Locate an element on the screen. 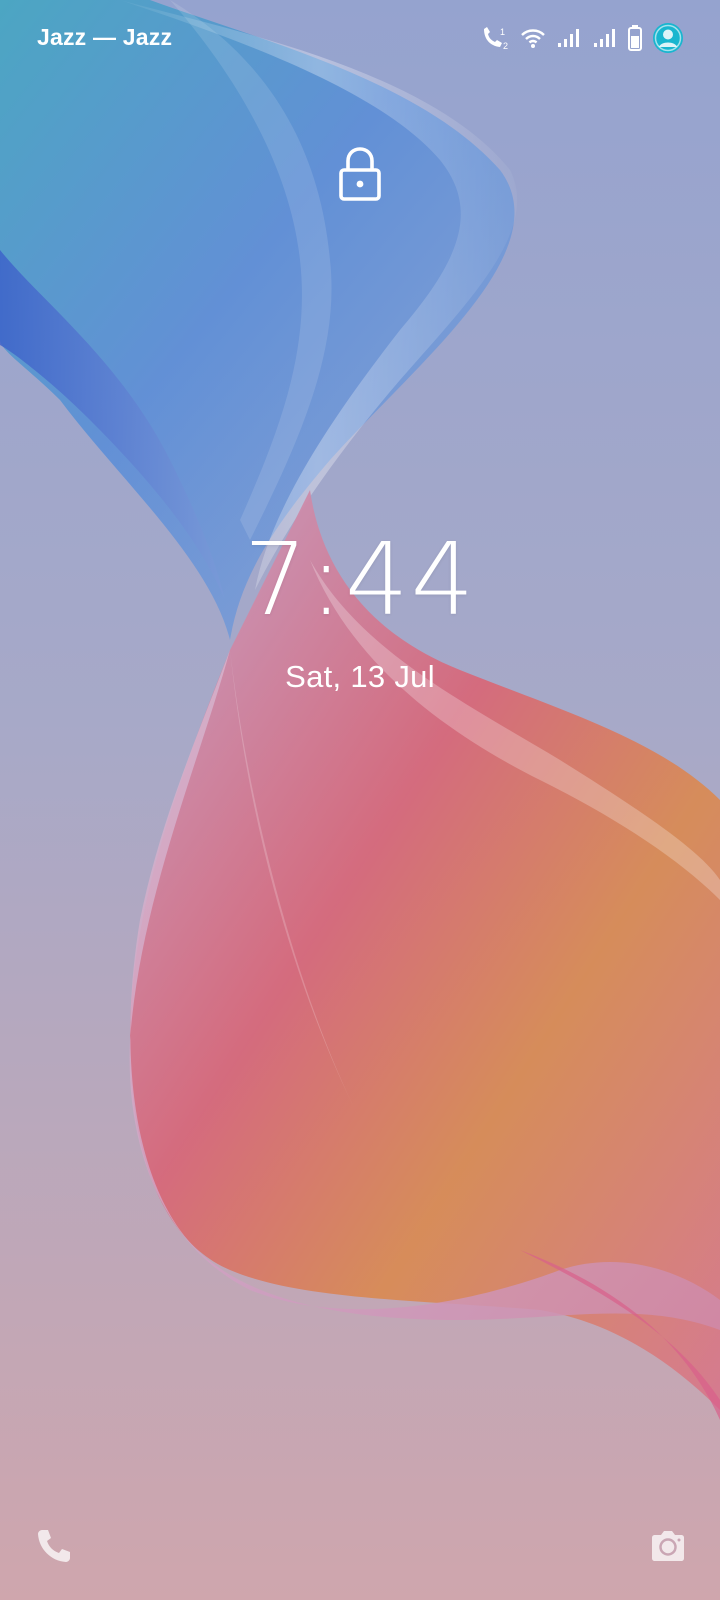 Image resolution: width=720 pixels, height=1600 pixels. call-sim2-icon: 1 2 is located at coordinates (495, 38).